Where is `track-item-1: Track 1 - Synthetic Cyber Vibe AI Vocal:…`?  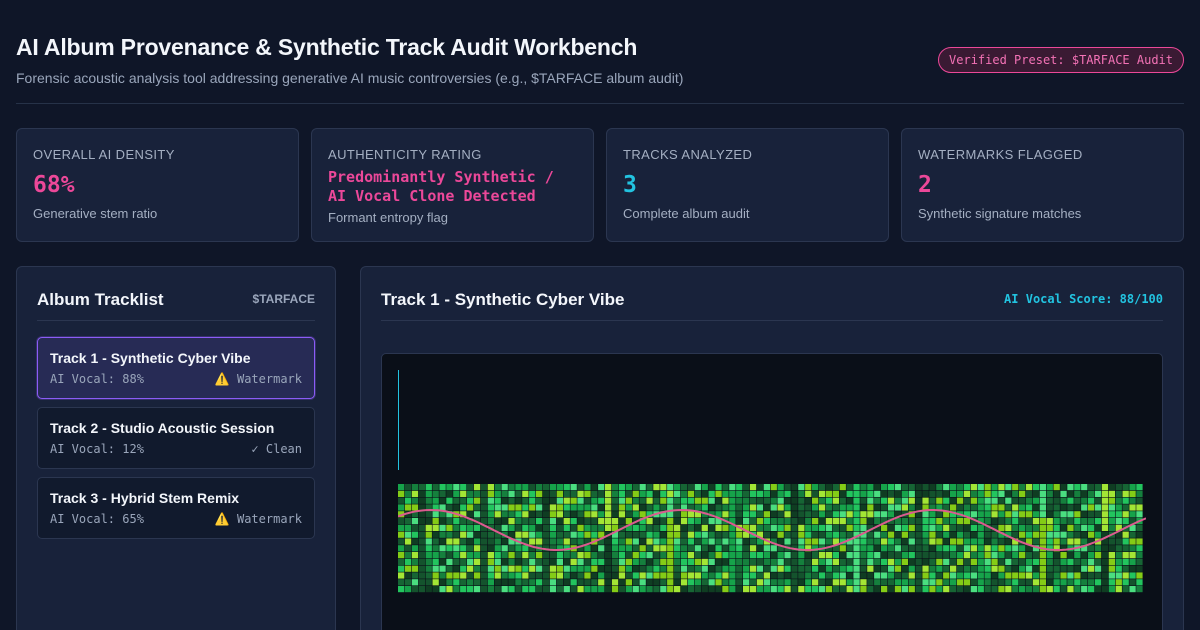
track-item-1: Track 1 - Synthetic Cyber Vibe AI Vocal:… is located at coordinates (176, 368).